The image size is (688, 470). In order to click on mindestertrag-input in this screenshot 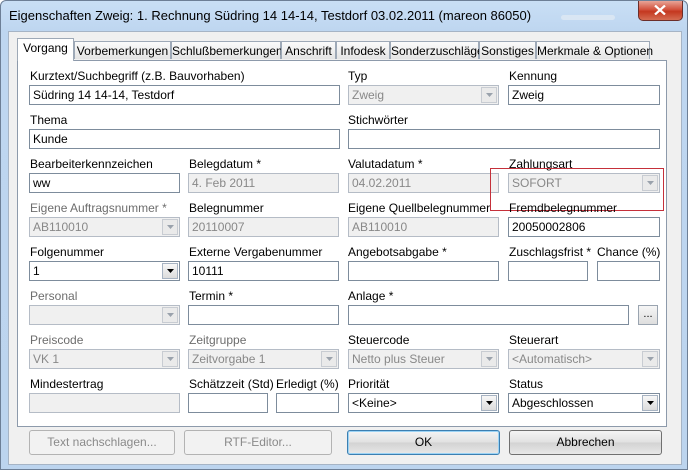, I will do `click(104, 403)`.